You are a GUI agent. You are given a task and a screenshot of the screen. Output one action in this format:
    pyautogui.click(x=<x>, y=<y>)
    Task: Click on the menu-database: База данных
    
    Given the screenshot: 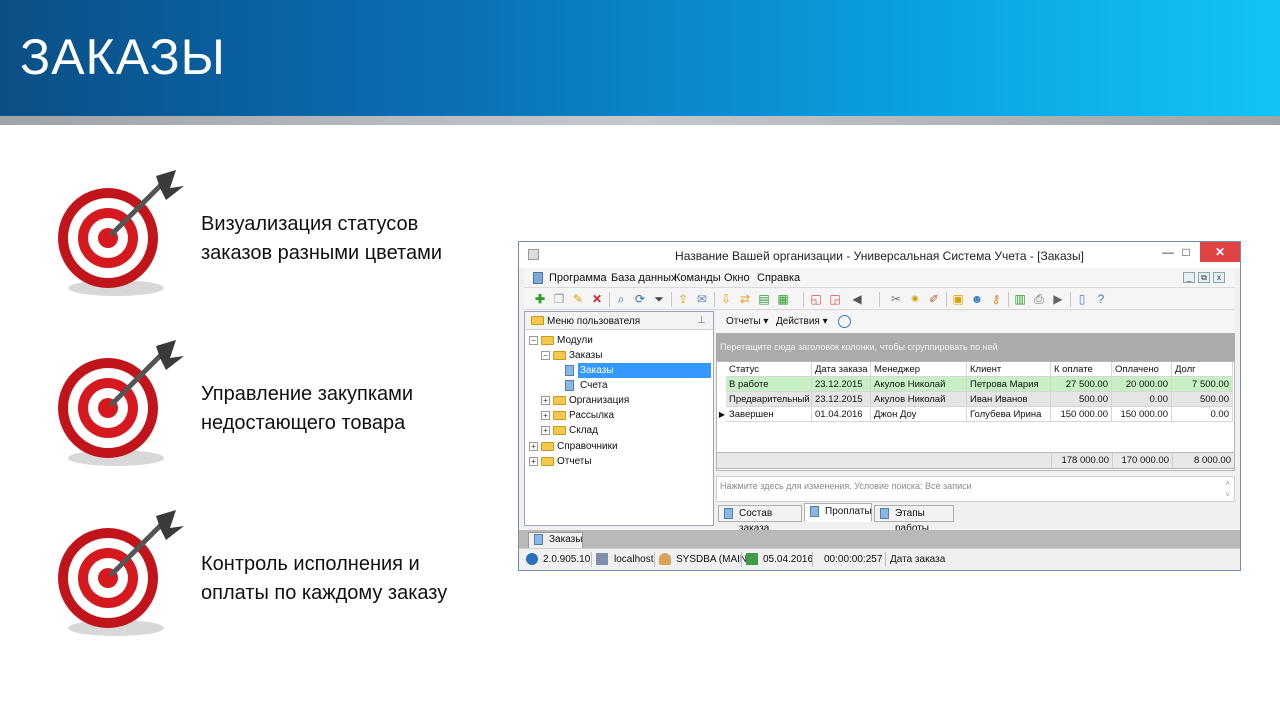 What is the action you would take?
    pyautogui.click(x=644, y=278)
    